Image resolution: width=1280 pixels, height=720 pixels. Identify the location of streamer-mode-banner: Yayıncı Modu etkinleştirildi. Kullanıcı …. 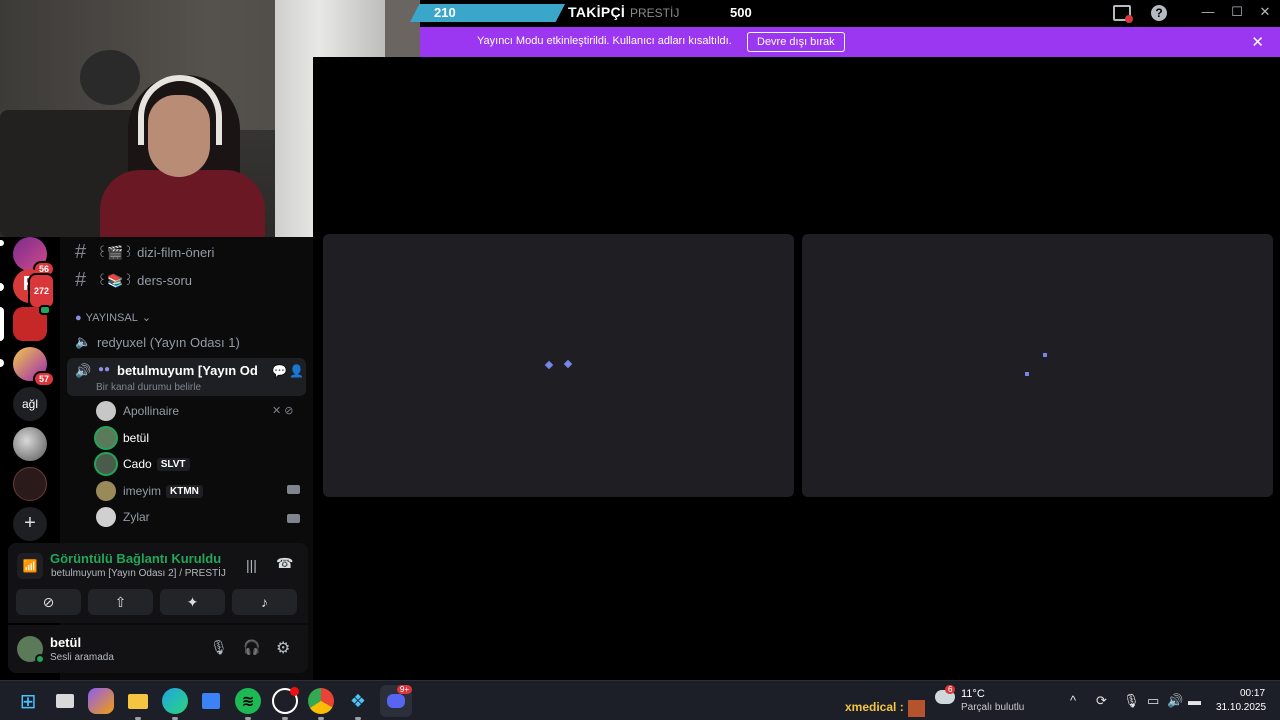
(850, 42).